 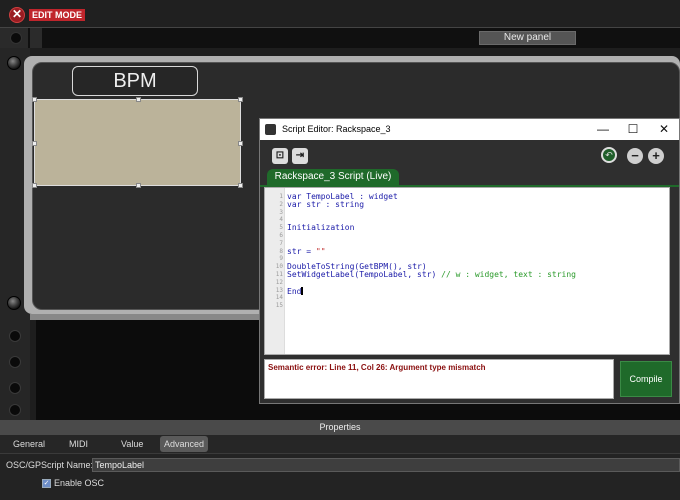 What do you see at coordinates (281, 196) in the screenshot?
I see `line-number: 1` at bounding box center [281, 196].